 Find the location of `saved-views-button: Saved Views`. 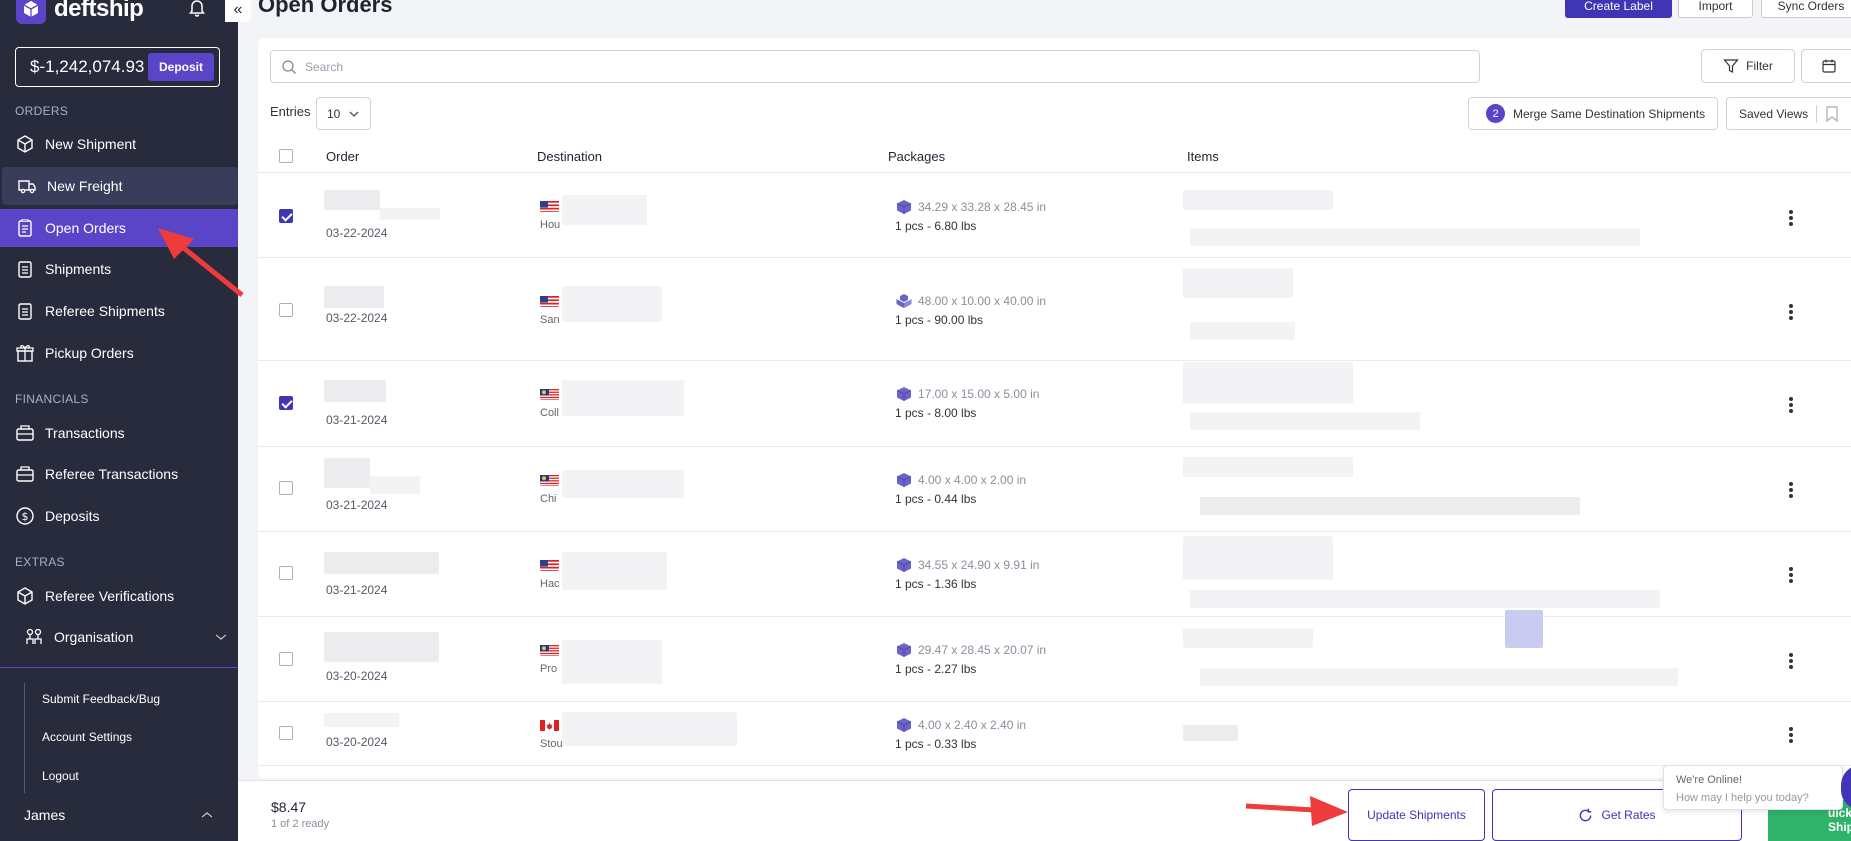

saved-views-button: Saved Views is located at coordinates (1788, 113).